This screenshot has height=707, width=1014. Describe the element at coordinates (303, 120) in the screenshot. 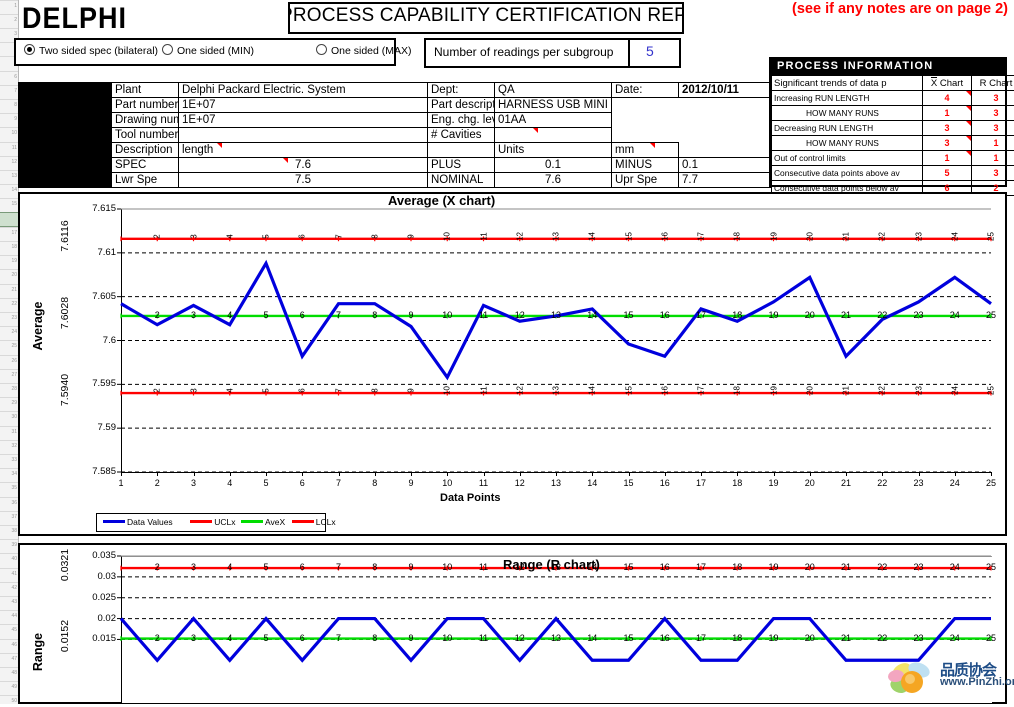

I see `drawing-number-value: 1E+07` at that location.